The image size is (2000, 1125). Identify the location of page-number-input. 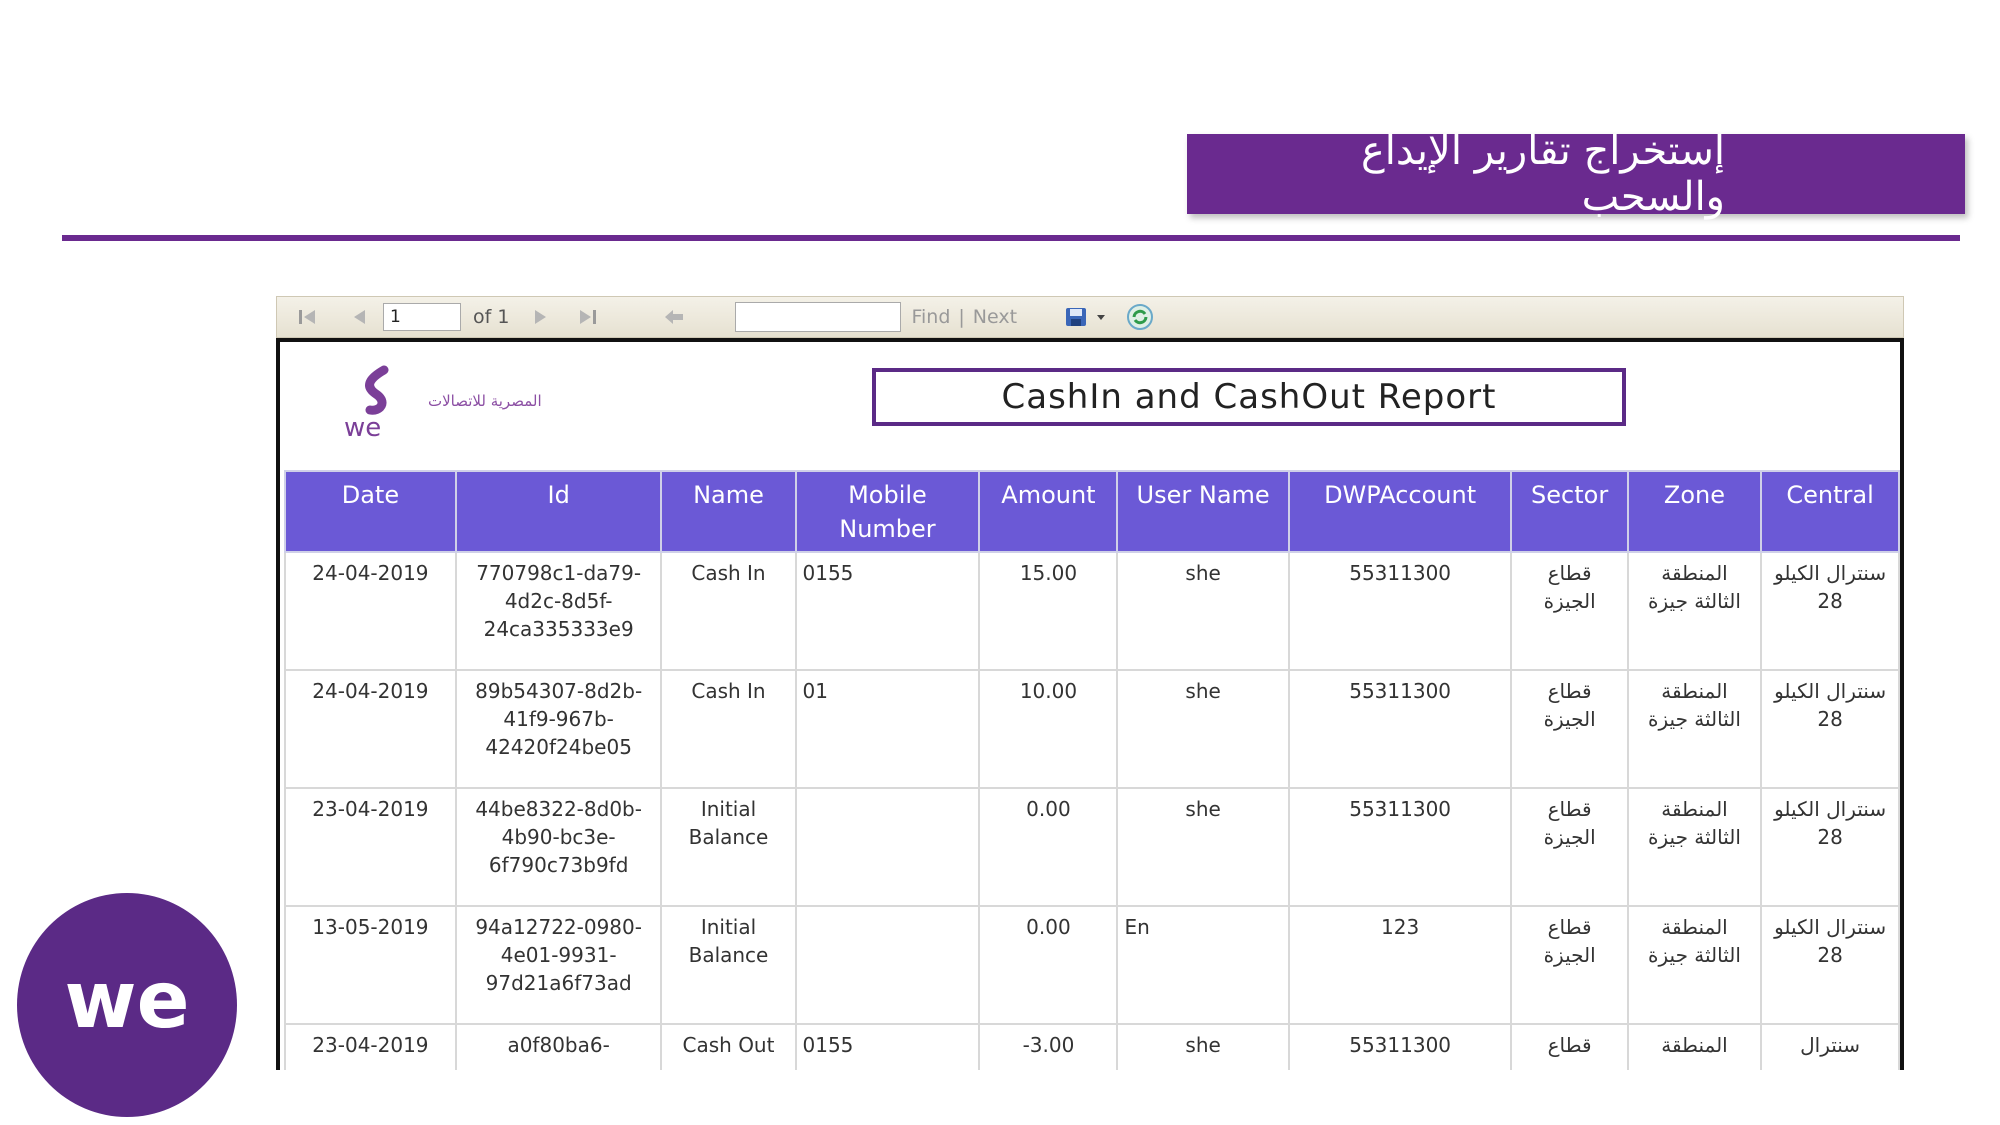
(422, 317).